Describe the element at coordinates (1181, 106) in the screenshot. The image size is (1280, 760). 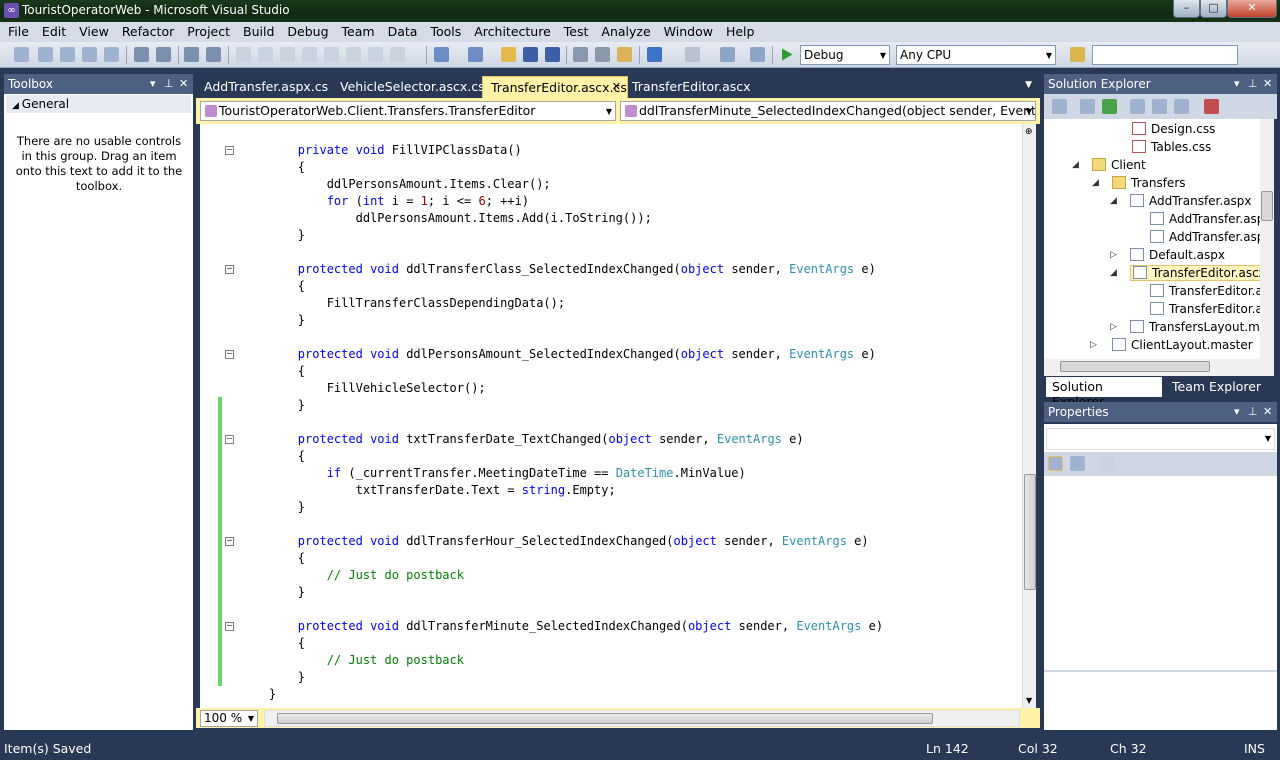
I see `view-class-diagram-icon` at that location.